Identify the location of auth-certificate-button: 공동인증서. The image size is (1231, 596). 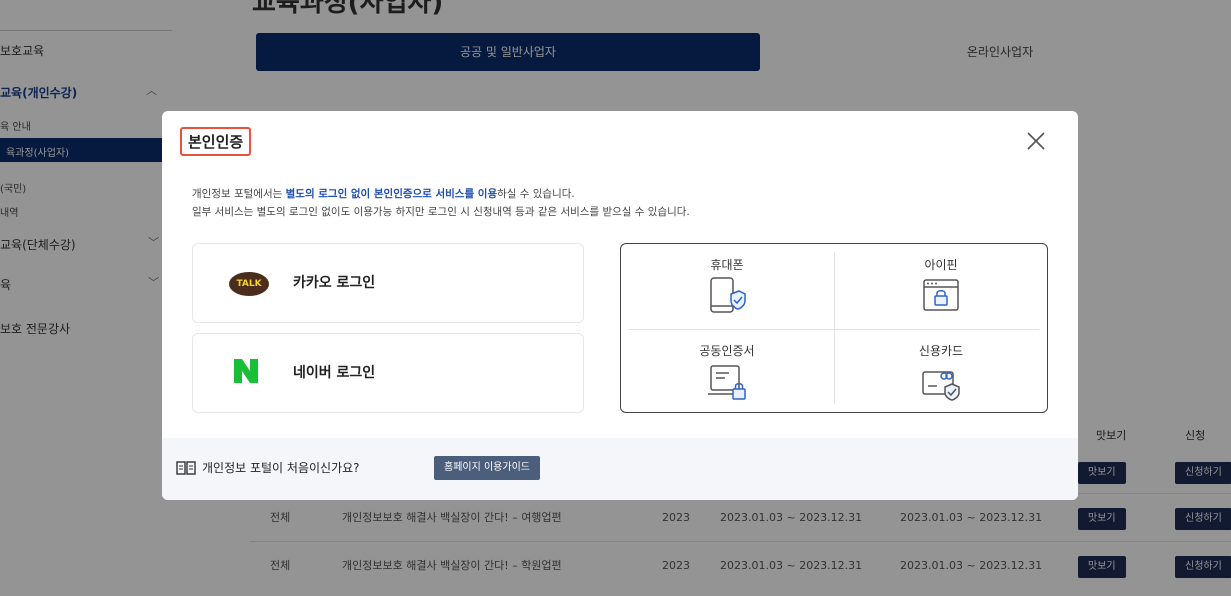
(727, 372).